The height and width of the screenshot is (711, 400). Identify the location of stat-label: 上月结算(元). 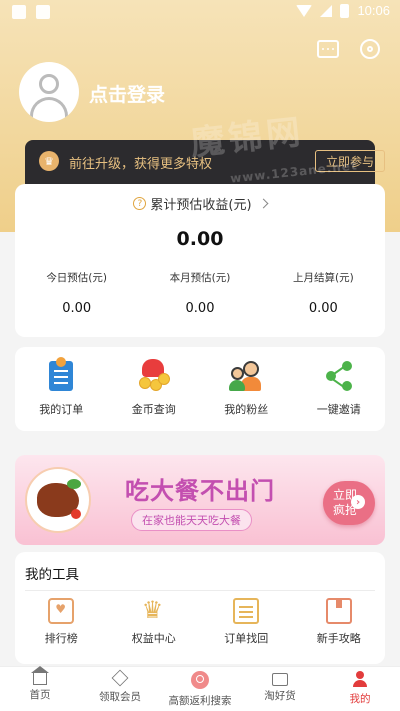
(323, 278).